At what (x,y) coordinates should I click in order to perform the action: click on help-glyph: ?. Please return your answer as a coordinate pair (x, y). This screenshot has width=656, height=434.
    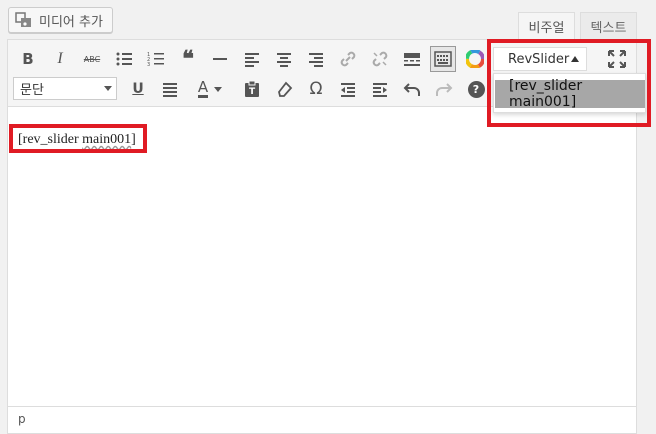
    Looking at the image, I should click on (476, 89).